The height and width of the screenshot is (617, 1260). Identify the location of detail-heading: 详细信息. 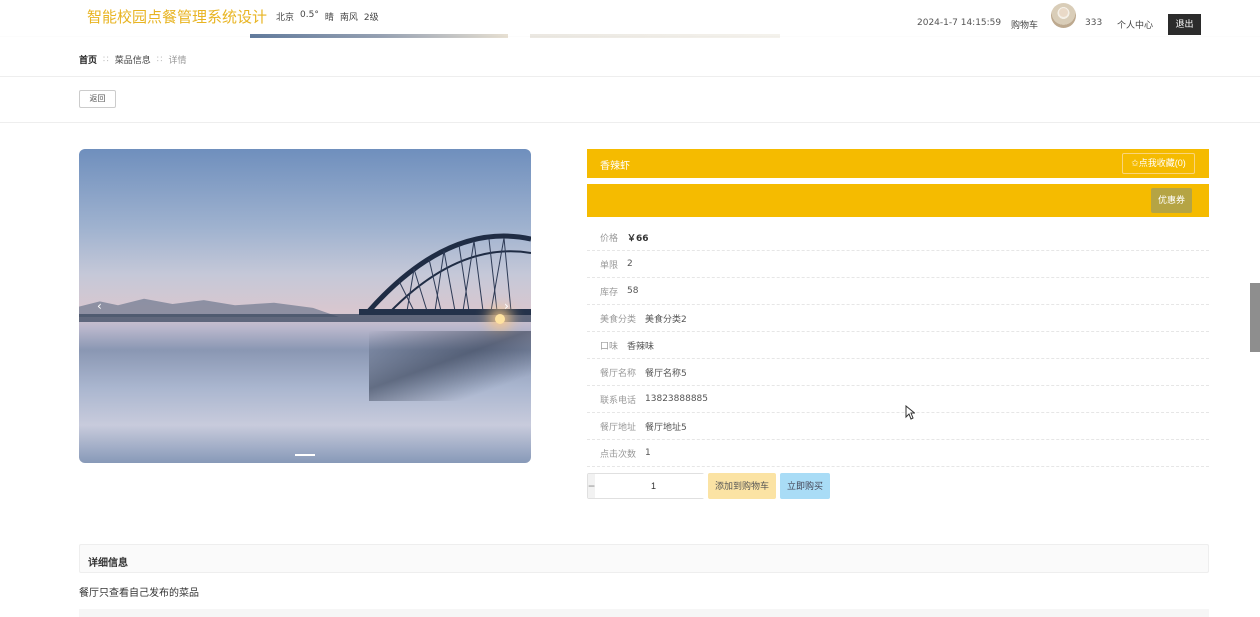
(108, 563).